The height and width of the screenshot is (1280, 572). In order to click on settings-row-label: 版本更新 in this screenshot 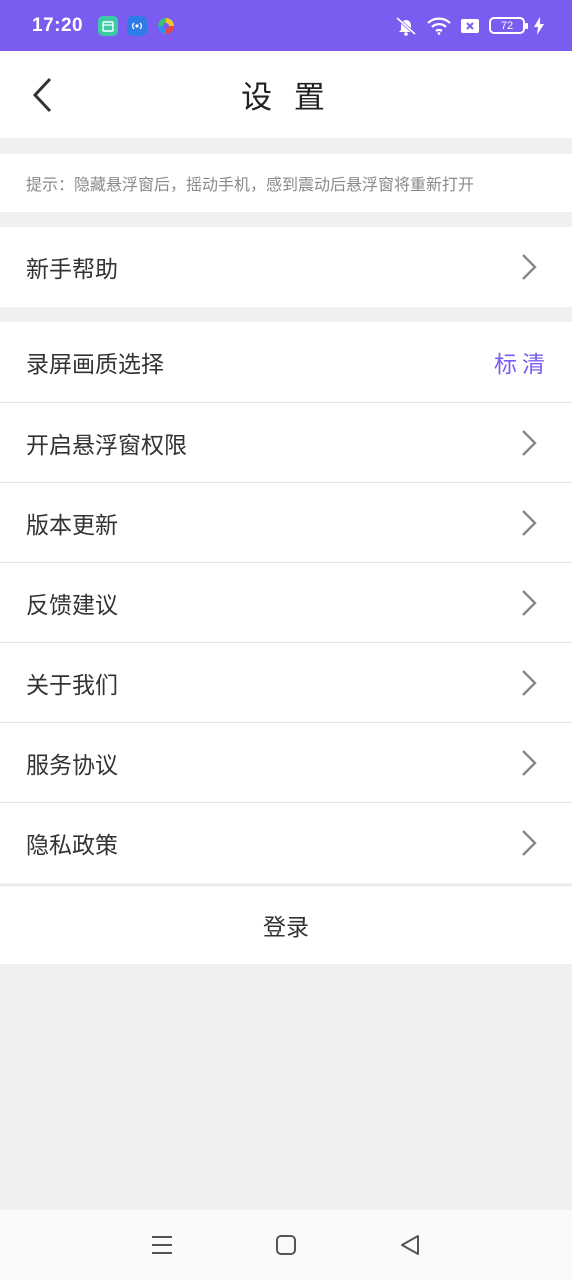, I will do `click(72, 525)`.